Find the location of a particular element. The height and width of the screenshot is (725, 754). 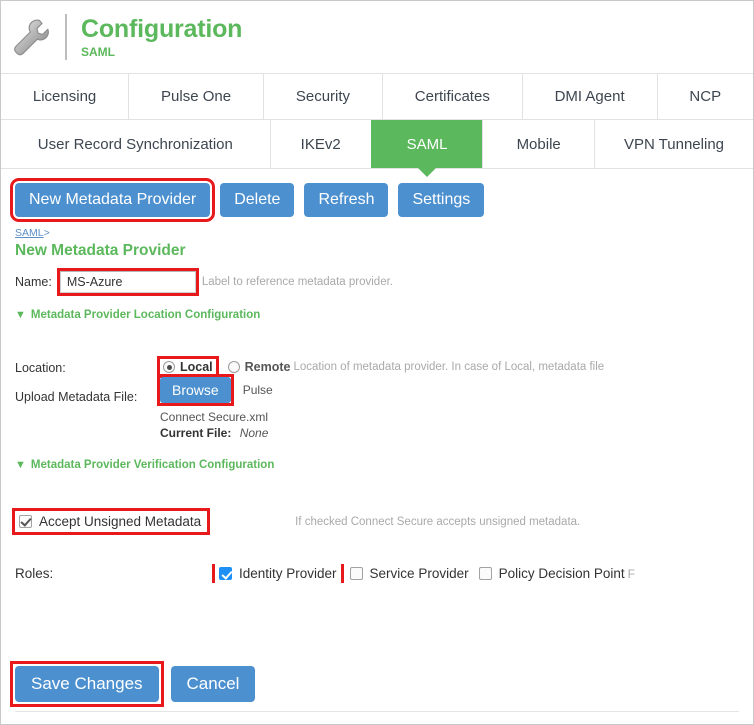

current-file-value: None is located at coordinates (254, 433).